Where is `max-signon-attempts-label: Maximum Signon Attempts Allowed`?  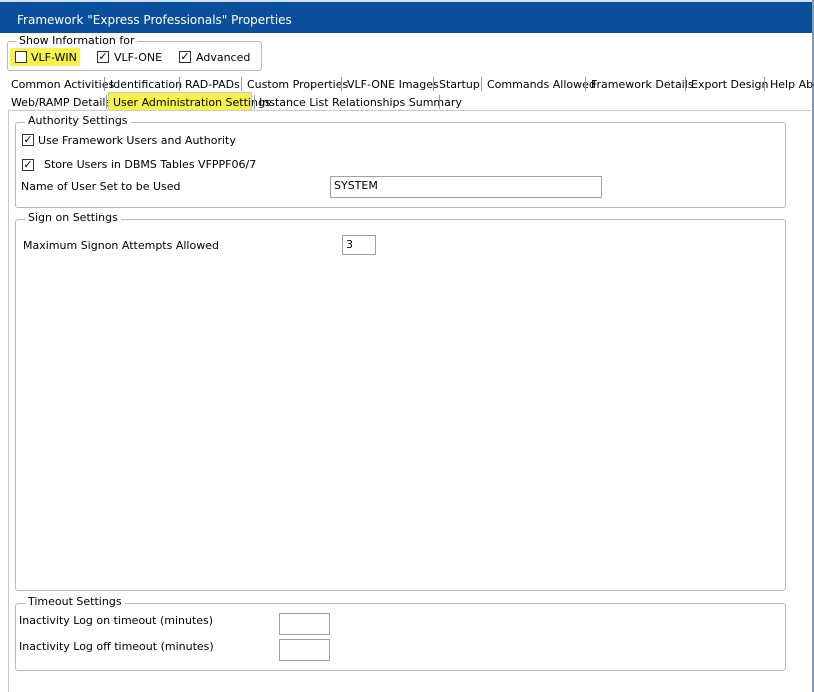 max-signon-attempts-label: Maximum Signon Attempts Allowed is located at coordinates (121, 245).